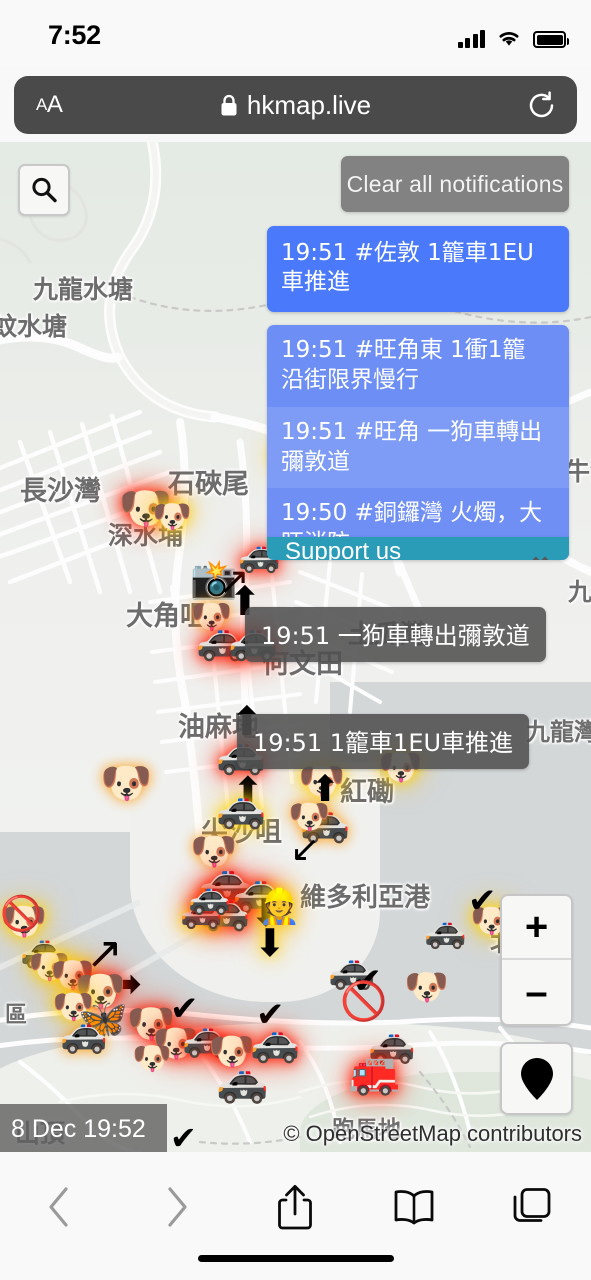 The width and height of the screenshot is (591, 1280). I want to click on share-button, so click(295, 1207).